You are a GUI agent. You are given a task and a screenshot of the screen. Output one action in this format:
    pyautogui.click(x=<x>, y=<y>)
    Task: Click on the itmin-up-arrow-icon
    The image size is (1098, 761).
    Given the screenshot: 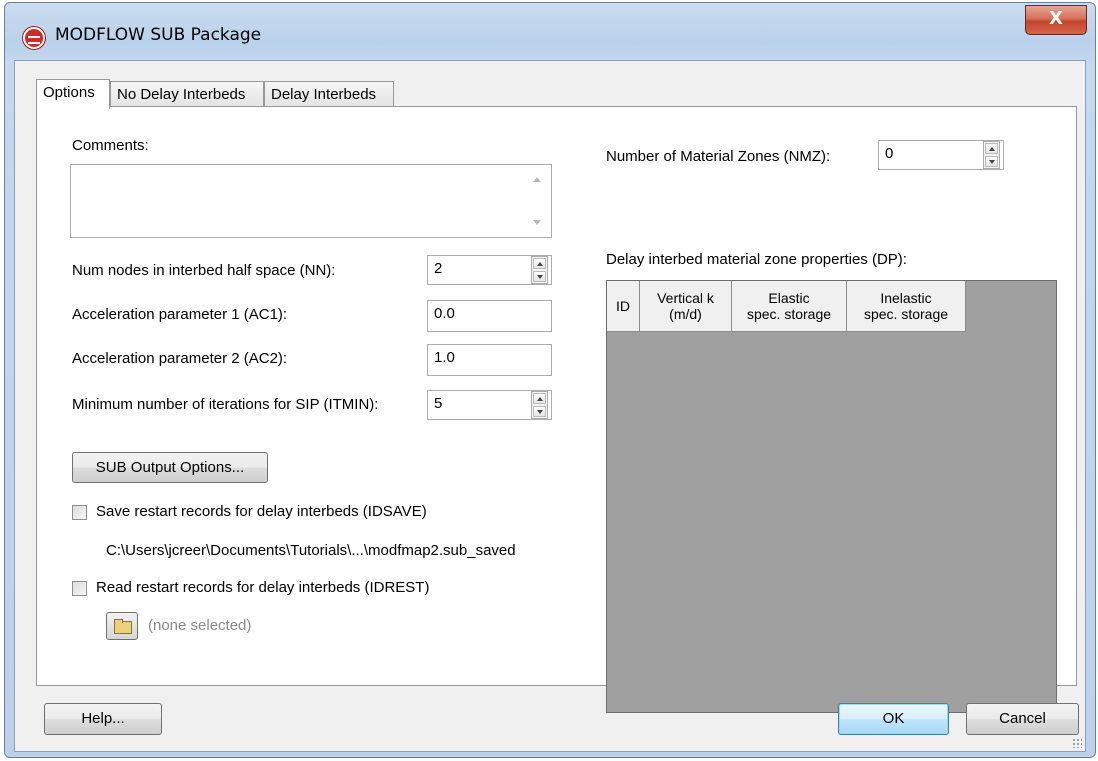 What is the action you would take?
    pyautogui.click(x=539, y=398)
    